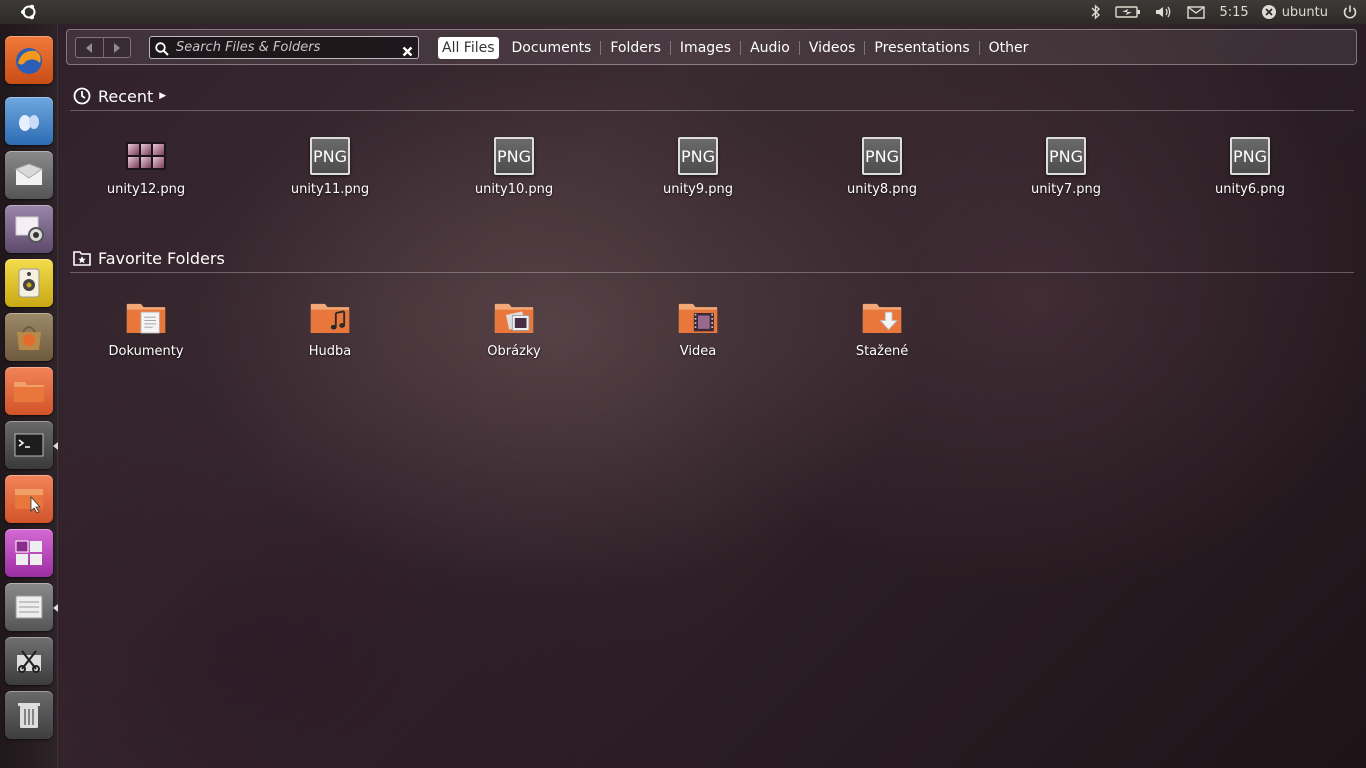 Image resolution: width=1366 pixels, height=768 pixels. Describe the element at coordinates (82, 258) in the screenshot. I see `favorite-folder-icon` at that location.